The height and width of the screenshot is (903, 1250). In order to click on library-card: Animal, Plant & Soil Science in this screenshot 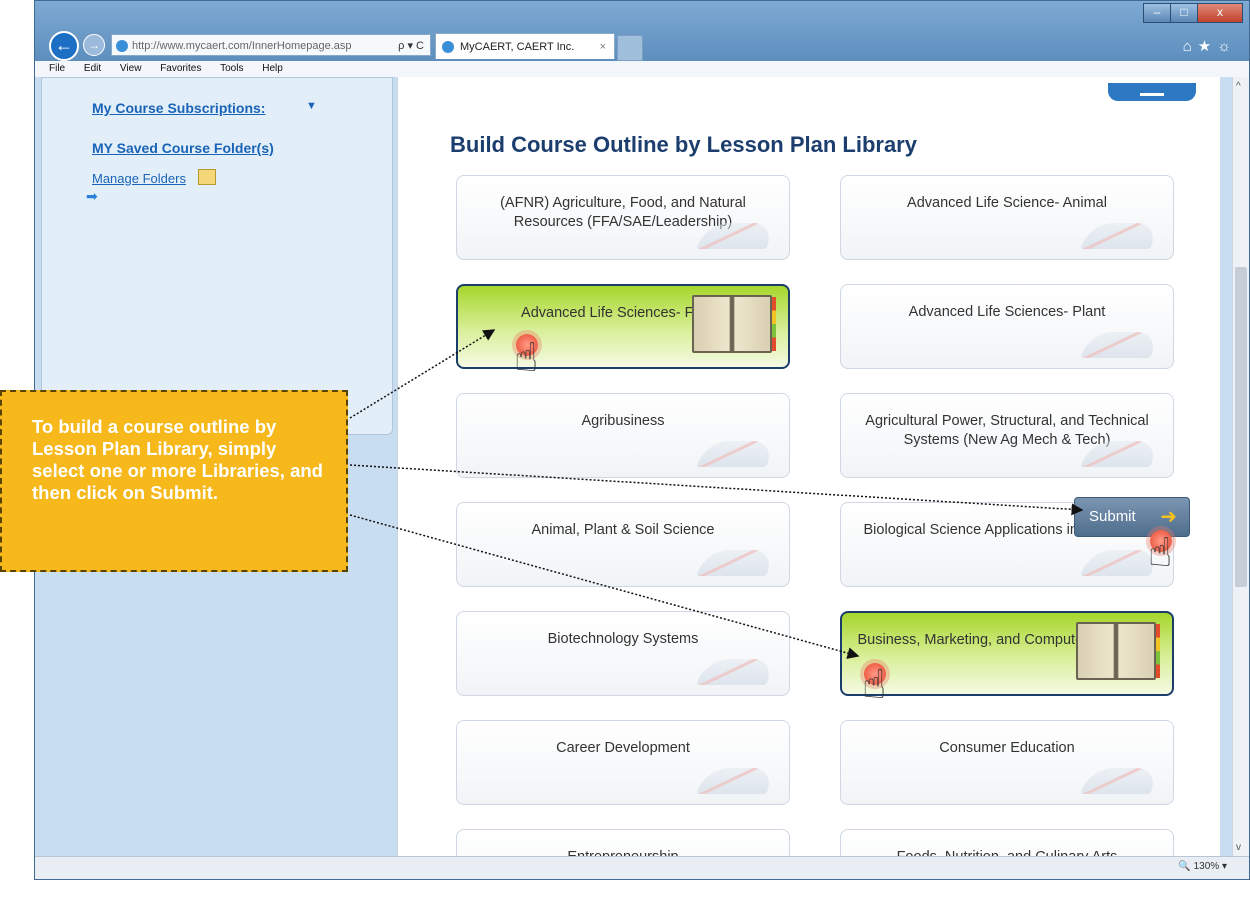, I will do `click(623, 544)`.